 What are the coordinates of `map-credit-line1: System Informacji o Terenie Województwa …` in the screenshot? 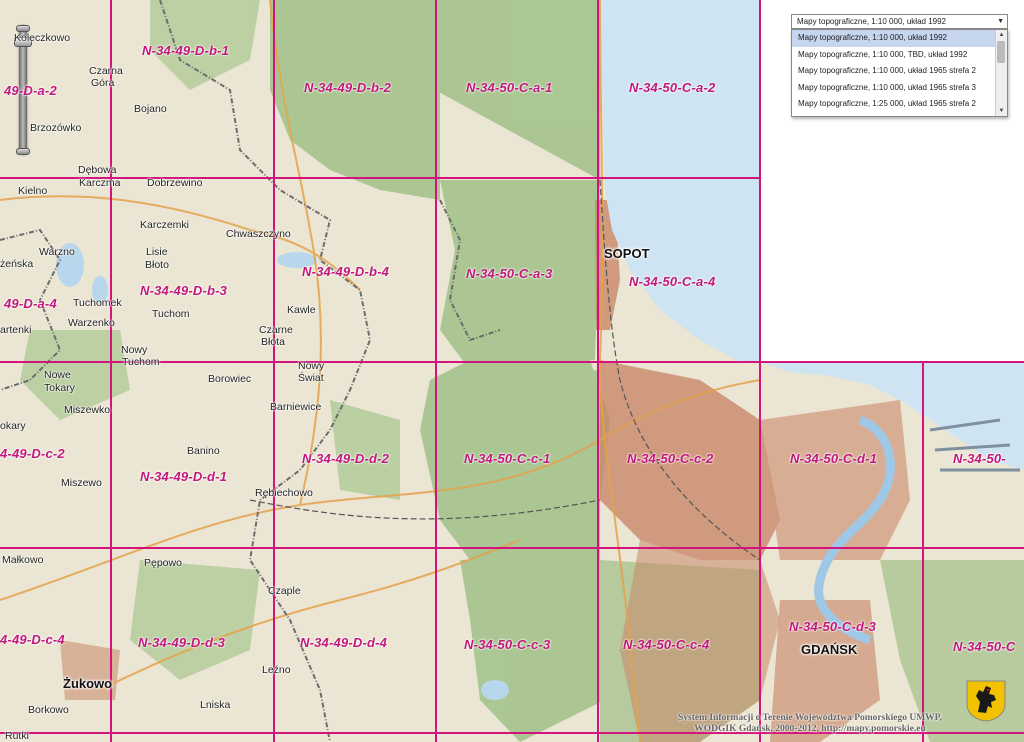 It's located at (810, 718).